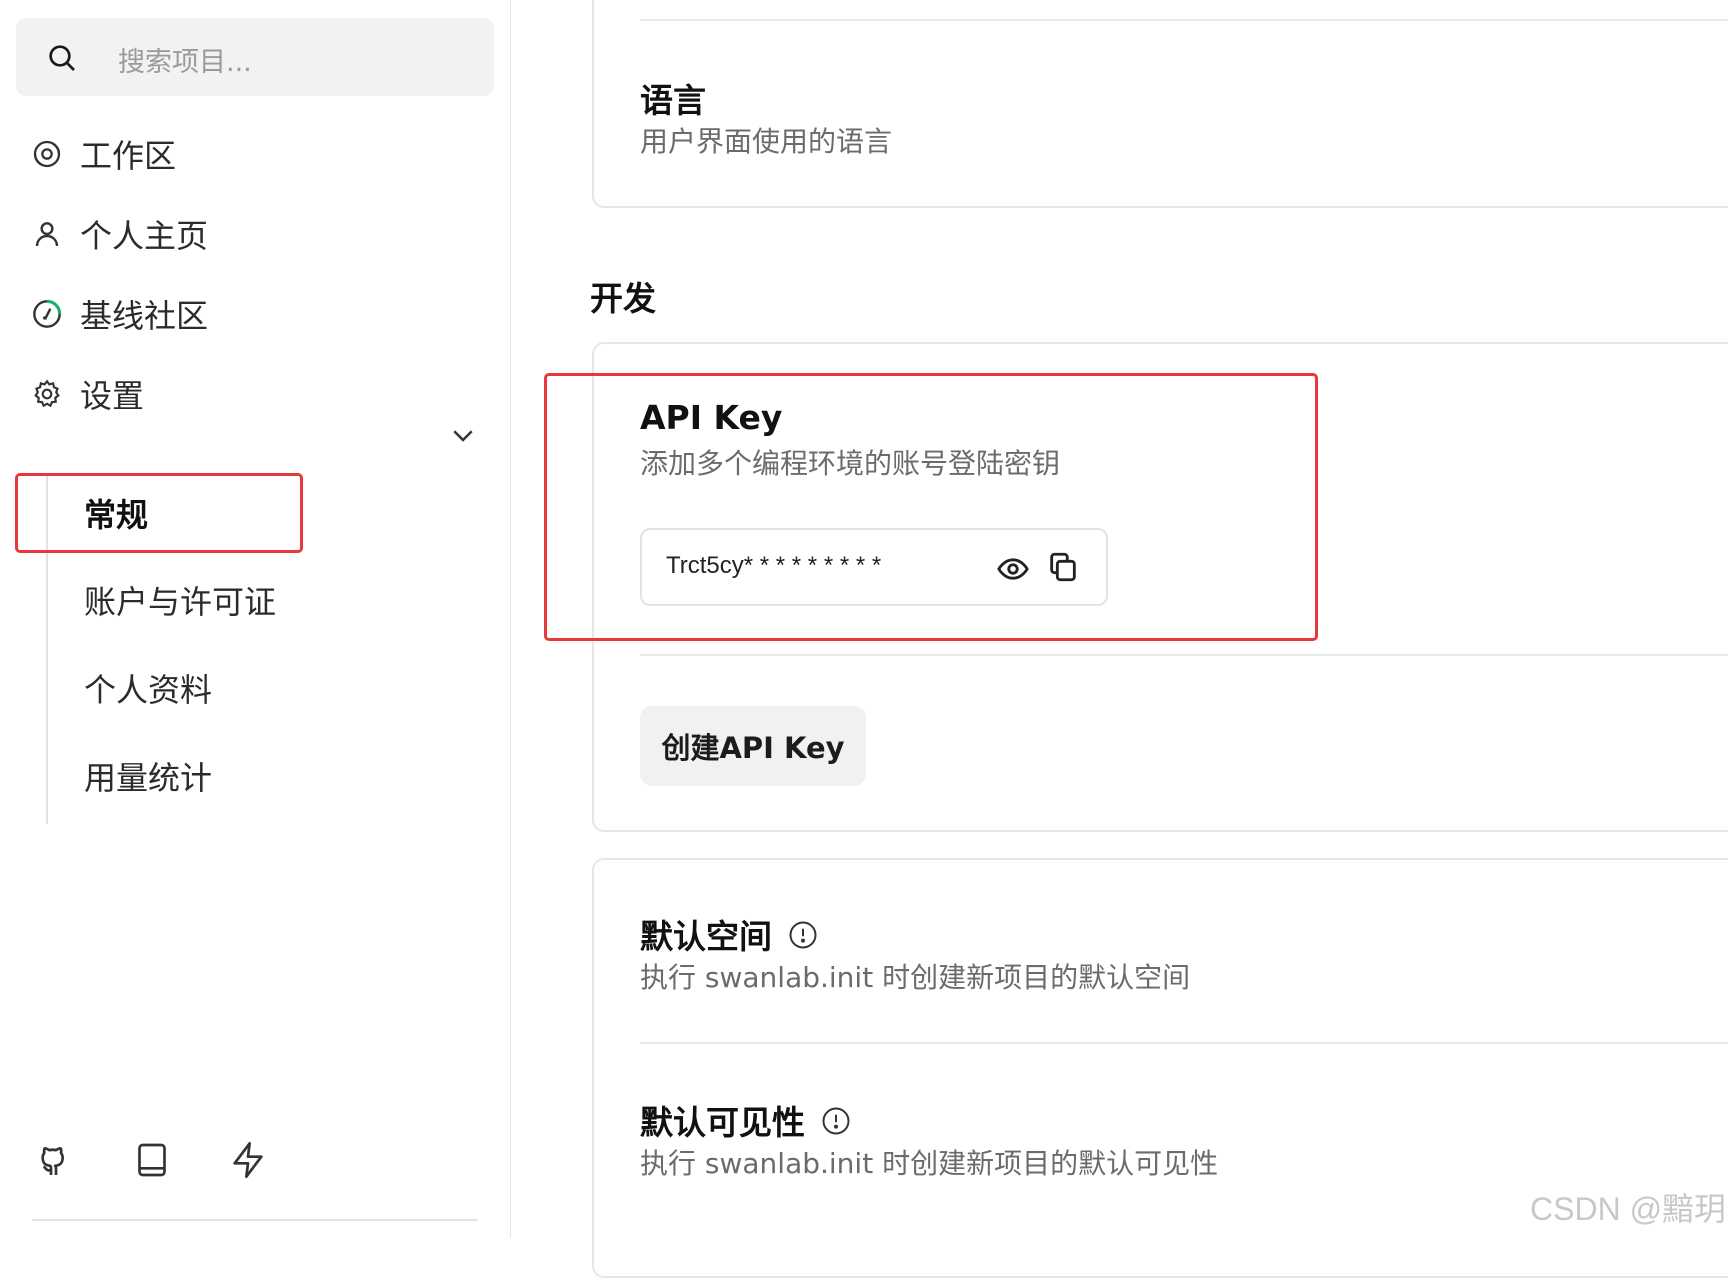 This screenshot has height=1278, width=1728. What do you see at coordinates (915, 977) in the screenshot?
I see `default-space-desc: 执行 swanlab.init 时创建新项目的默认空间` at bounding box center [915, 977].